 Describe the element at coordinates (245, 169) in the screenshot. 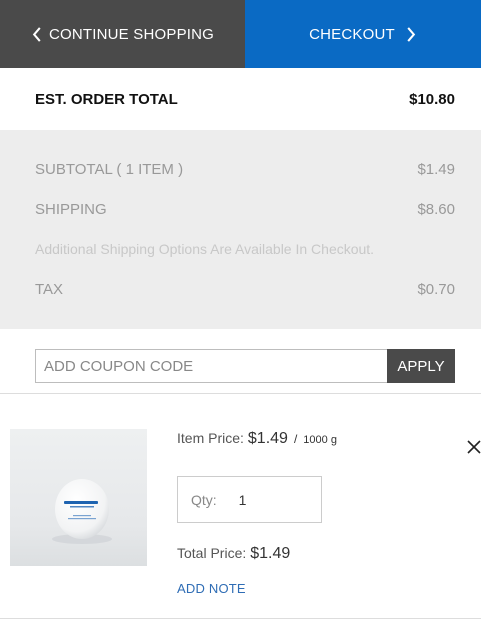

I see `subtotal-row: SUBTOTAL ( 1 ITEM ) $1.49` at that location.